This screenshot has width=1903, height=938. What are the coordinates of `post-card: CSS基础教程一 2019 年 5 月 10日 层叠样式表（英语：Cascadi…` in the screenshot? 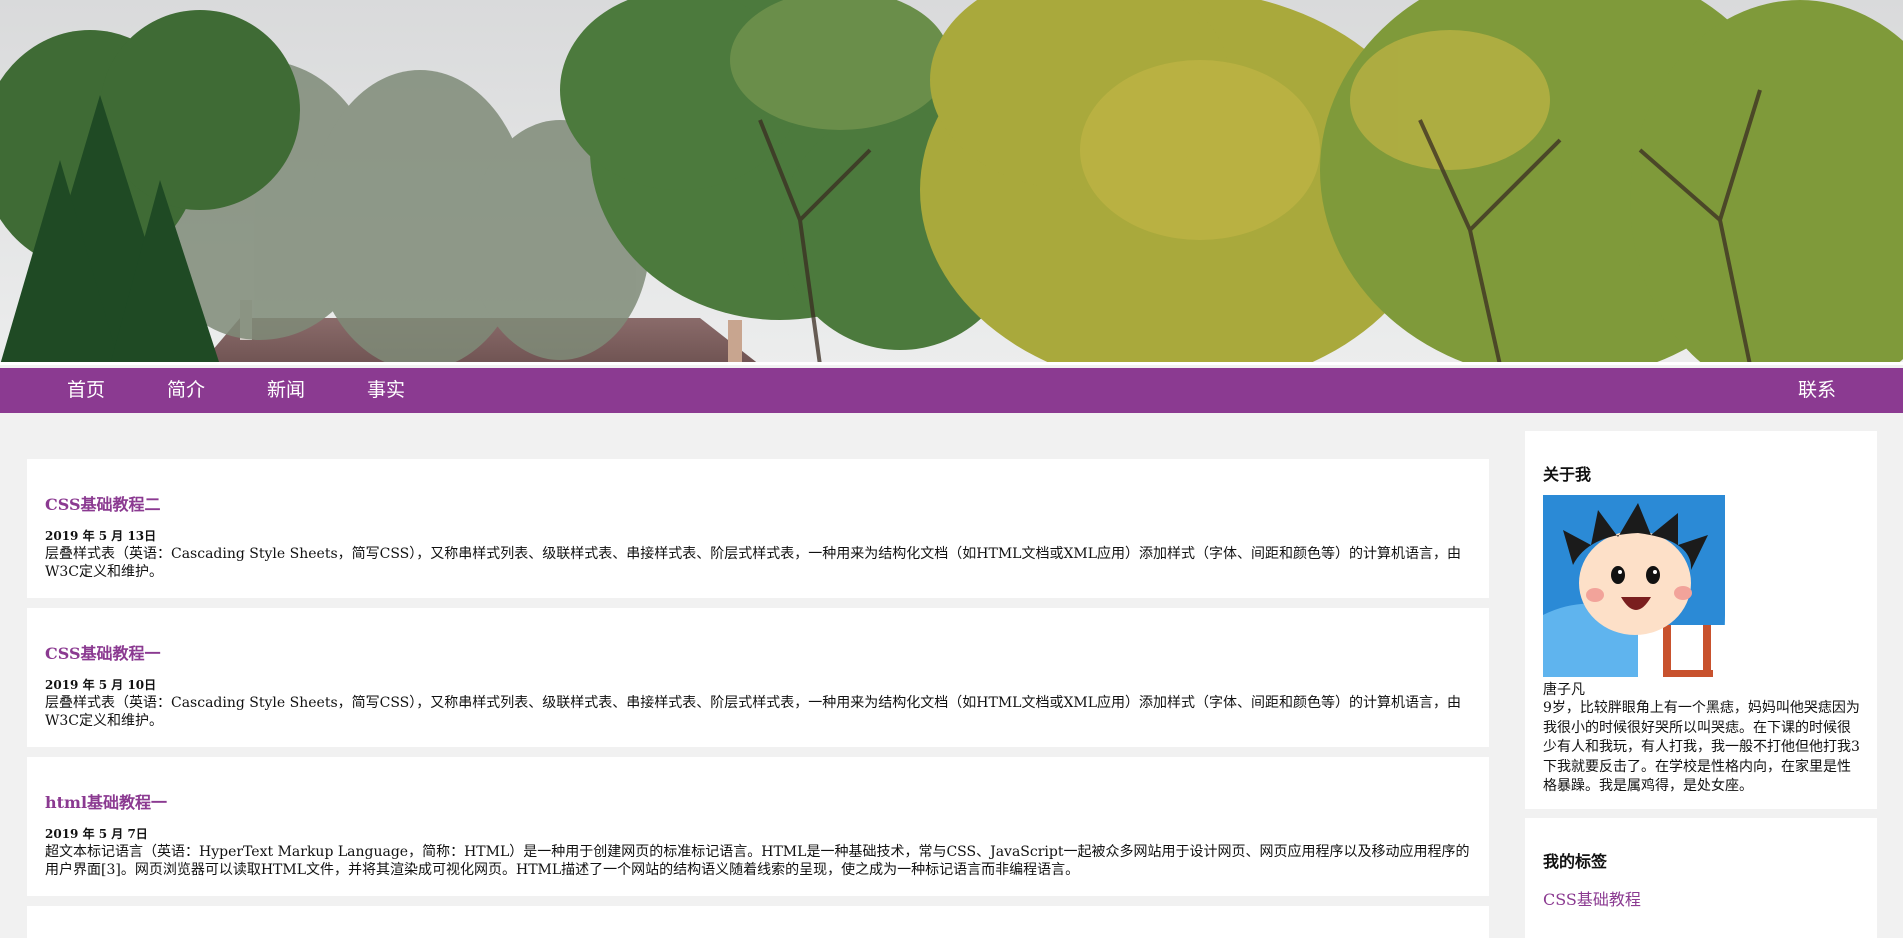 It's located at (758, 677).